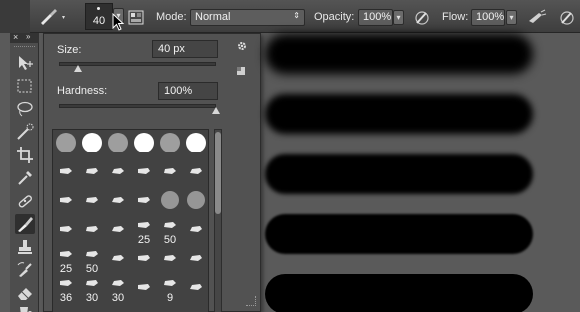 The image size is (580, 312). I want to click on opacity-slider-toggle: ▾, so click(398, 17).